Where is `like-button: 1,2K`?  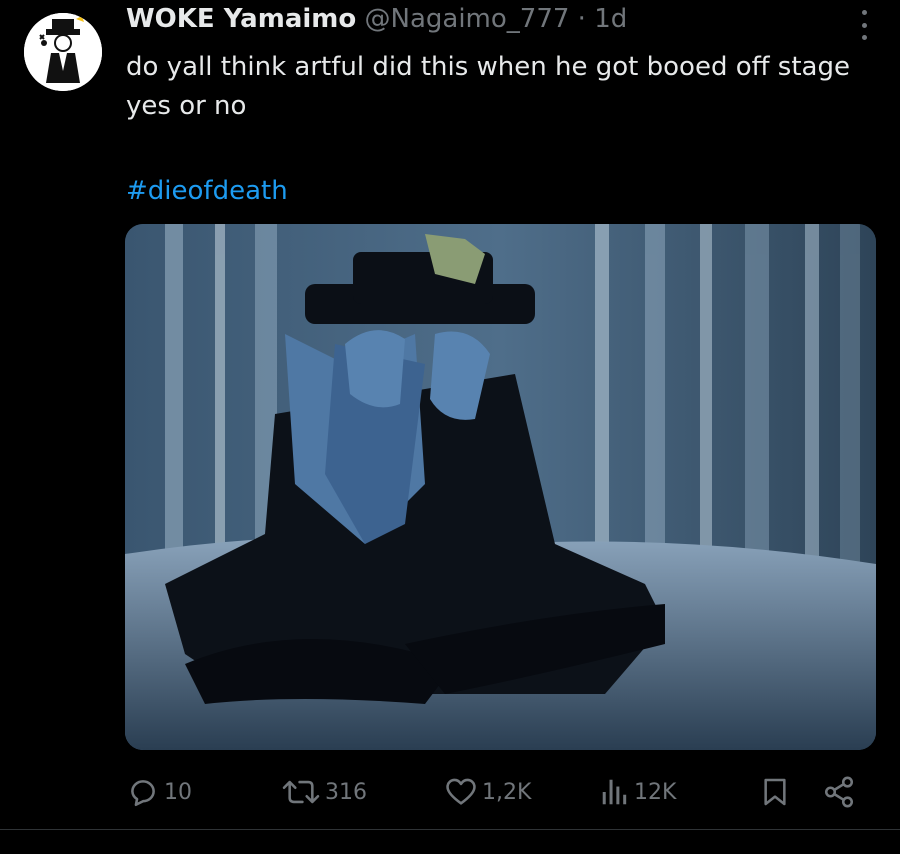 like-button: 1,2K is located at coordinates (487, 792).